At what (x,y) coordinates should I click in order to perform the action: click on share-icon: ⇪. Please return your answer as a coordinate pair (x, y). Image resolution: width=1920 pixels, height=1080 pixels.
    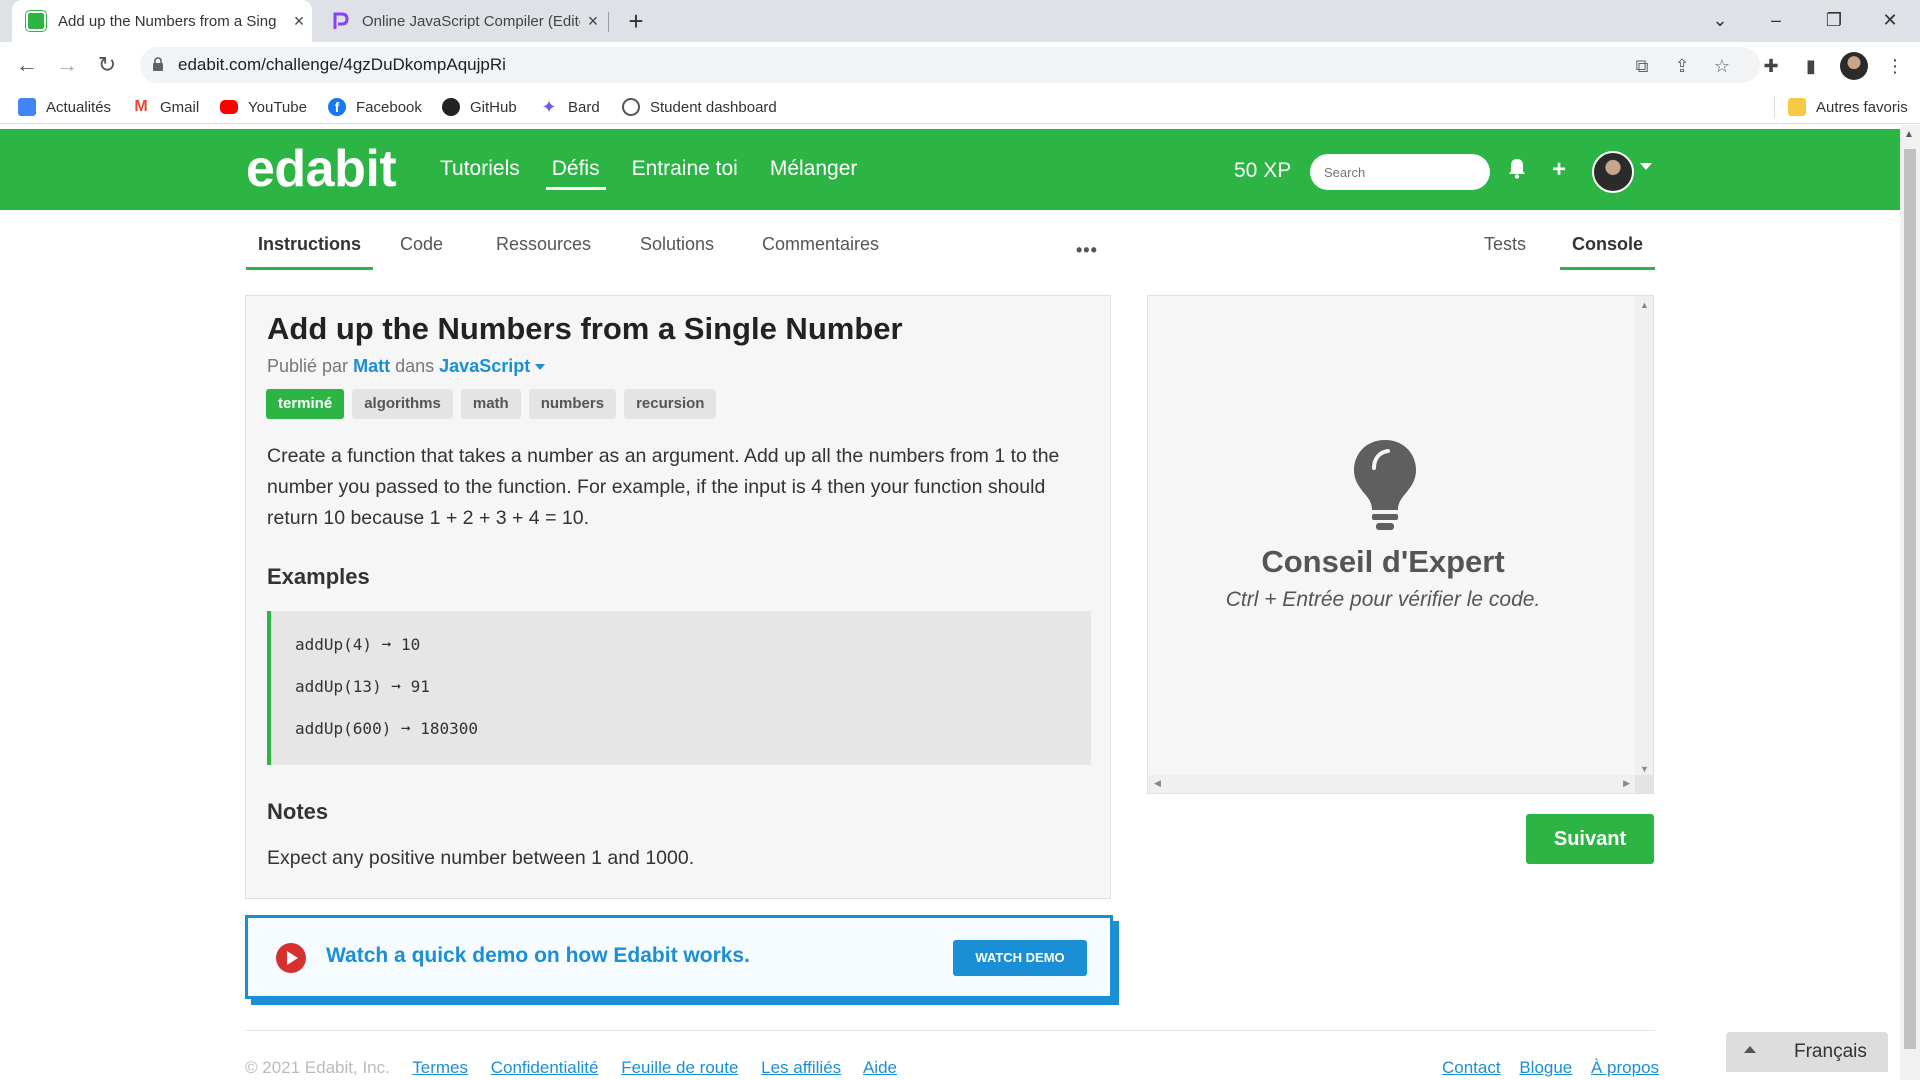
    Looking at the image, I should click on (1682, 66).